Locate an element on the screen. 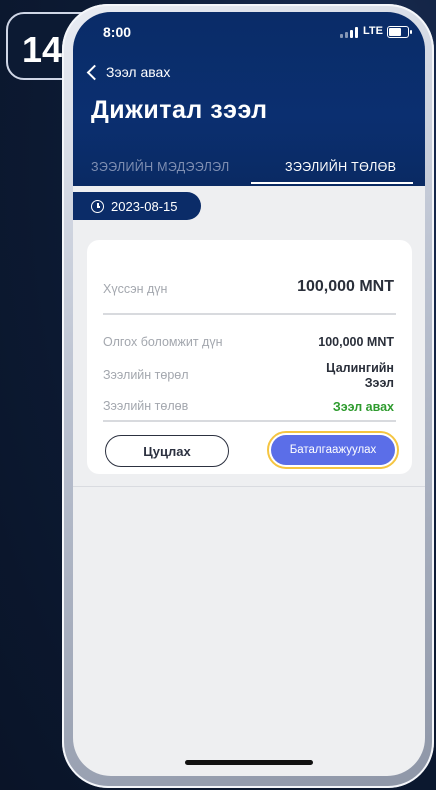 The image size is (436, 790). available-amount-label: Олгох боломжит дүн is located at coordinates (163, 342).